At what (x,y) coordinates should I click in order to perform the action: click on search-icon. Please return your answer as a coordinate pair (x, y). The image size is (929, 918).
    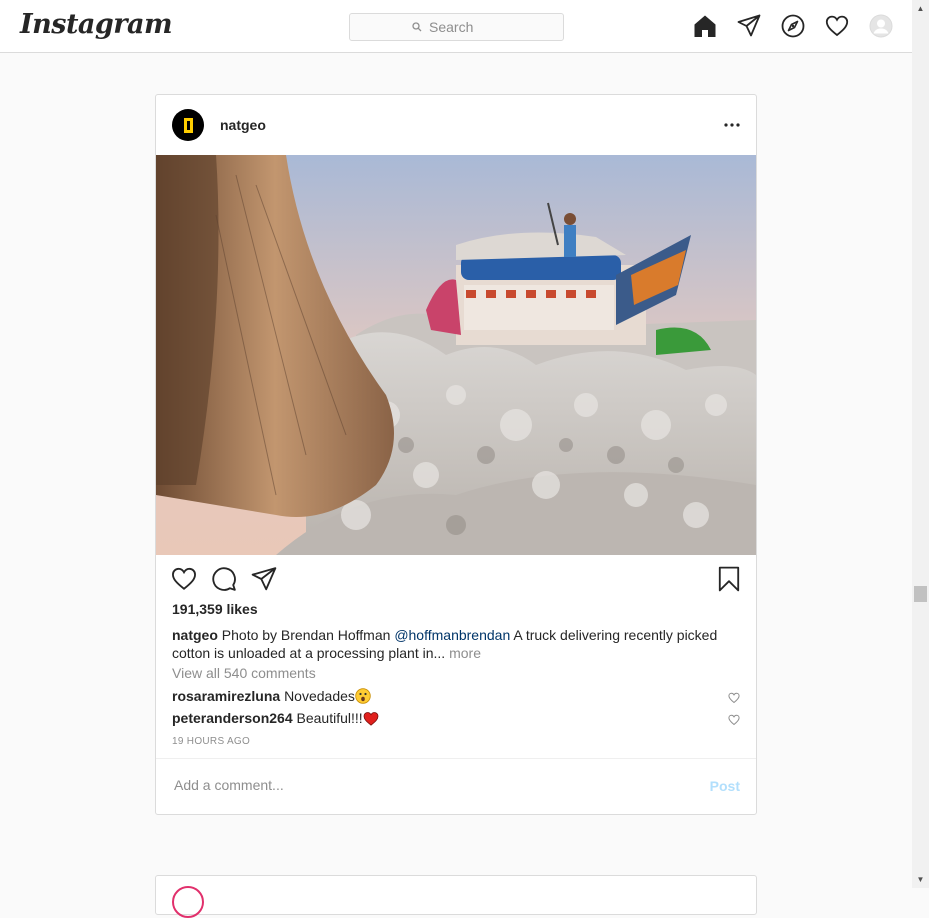
    Looking at the image, I should click on (417, 27).